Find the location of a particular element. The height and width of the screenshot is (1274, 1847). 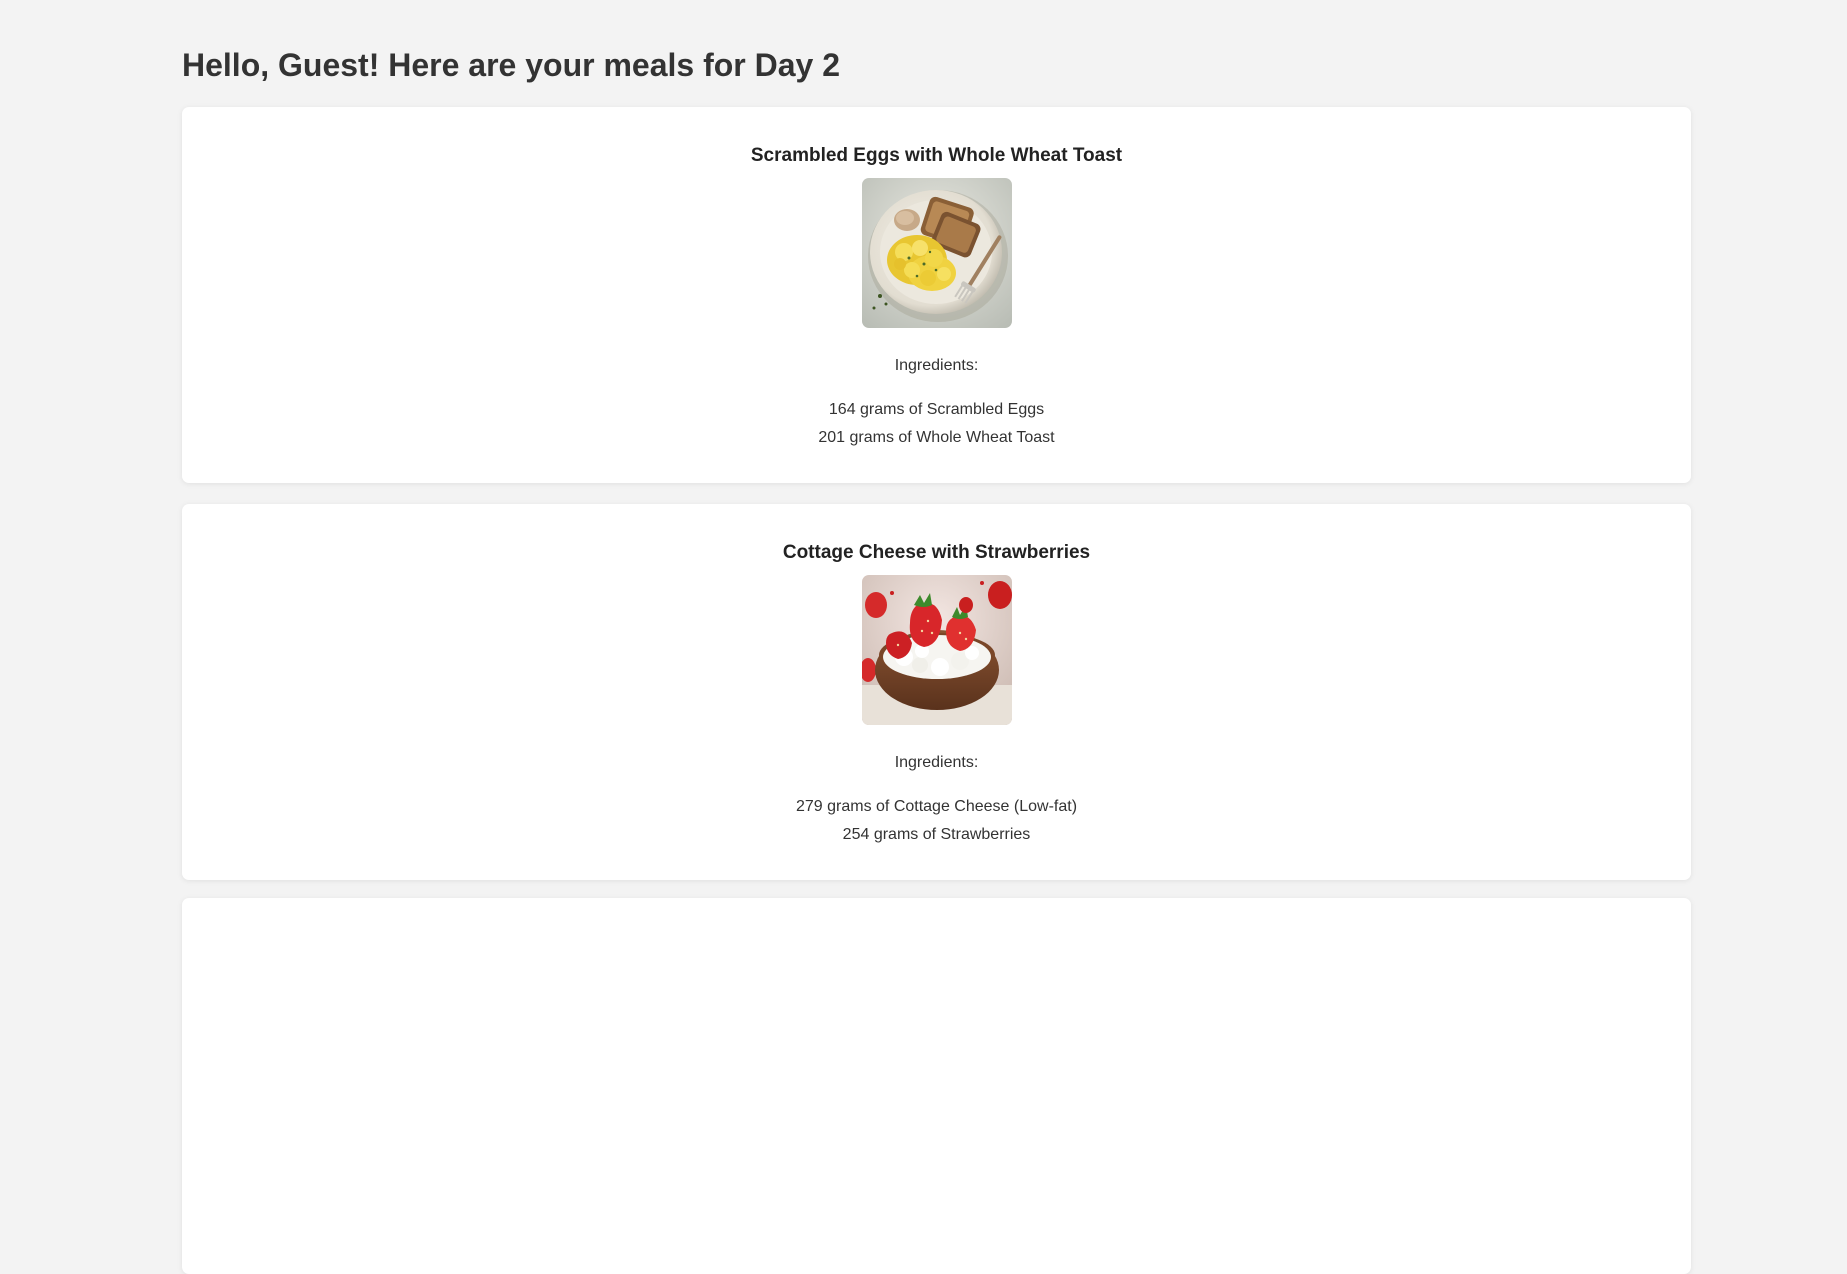

ingredient-item: 201 grams of Whole Wheat Toast is located at coordinates (936, 437).